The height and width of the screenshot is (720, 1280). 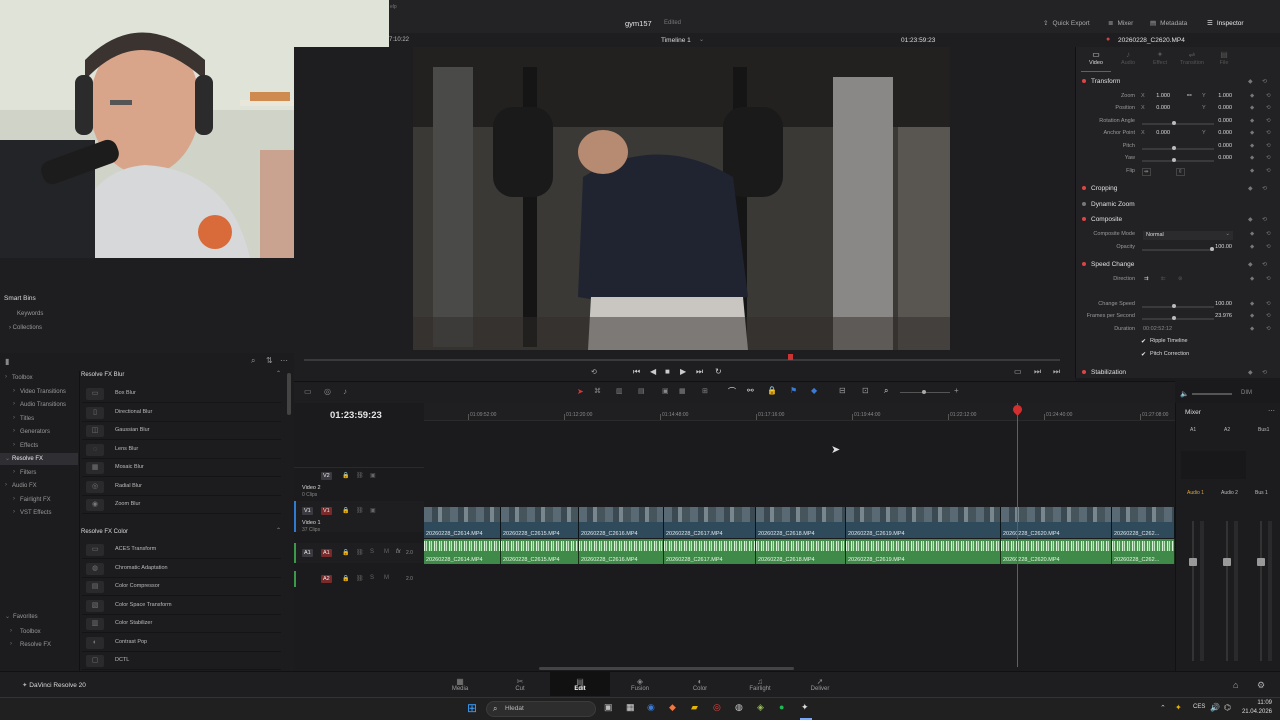 What do you see at coordinates (1215, 707) in the screenshot?
I see `volume-icon: 🔊` at bounding box center [1215, 707].